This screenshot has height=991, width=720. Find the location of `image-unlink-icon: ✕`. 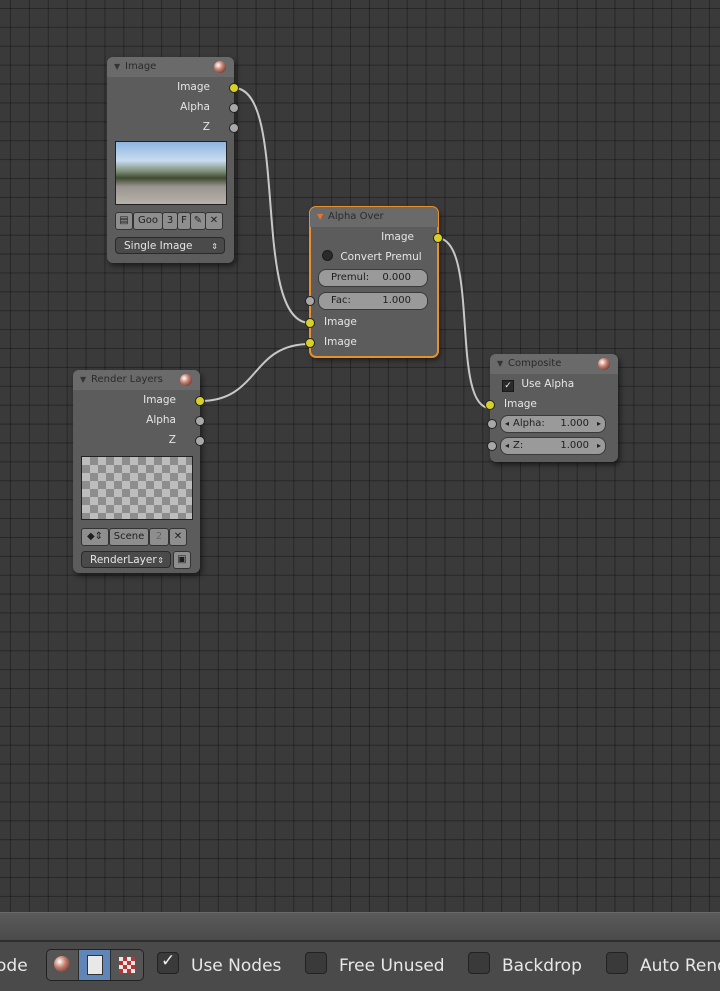

image-unlink-icon: ✕ is located at coordinates (214, 221).